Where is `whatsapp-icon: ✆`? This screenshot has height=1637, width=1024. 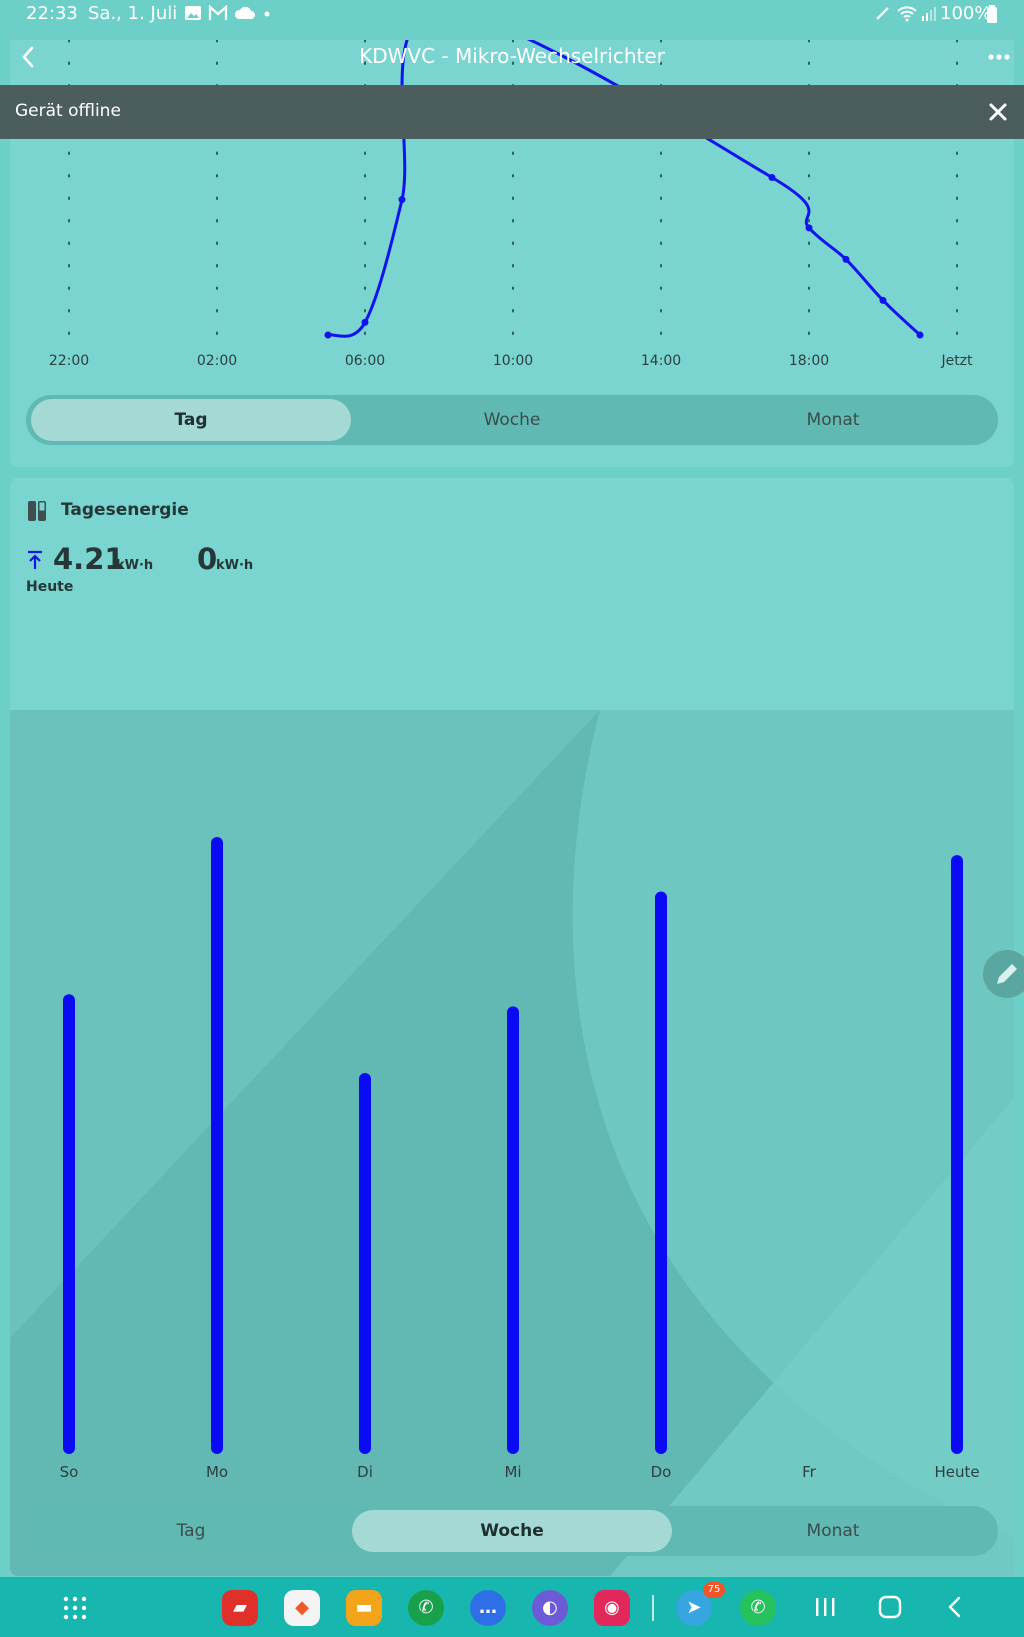
whatsapp-icon: ✆ is located at coordinates (758, 1608).